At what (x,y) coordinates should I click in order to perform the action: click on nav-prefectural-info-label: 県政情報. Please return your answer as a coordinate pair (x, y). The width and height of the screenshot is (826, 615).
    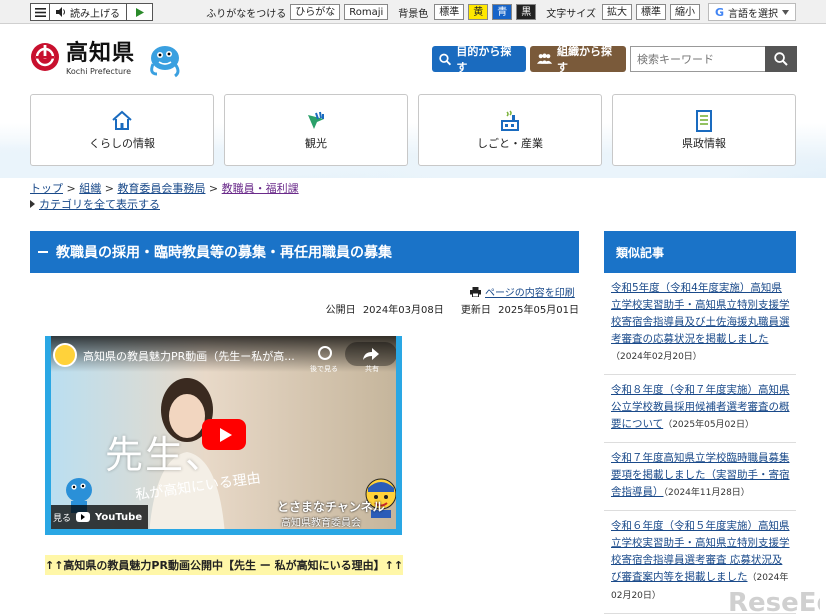
    Looking at the image, I should click on (704, 143).